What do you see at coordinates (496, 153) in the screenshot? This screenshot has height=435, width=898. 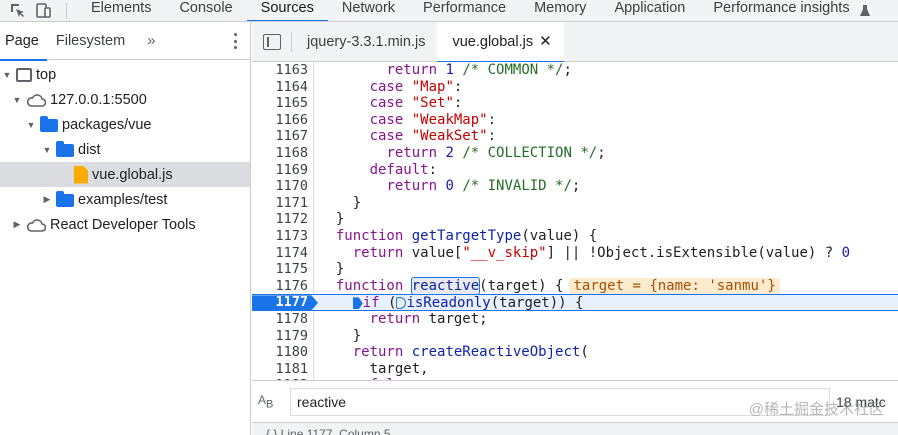 I see `code-text: return 2 /* COLLECTION */;` at bounding box center [496, 153].